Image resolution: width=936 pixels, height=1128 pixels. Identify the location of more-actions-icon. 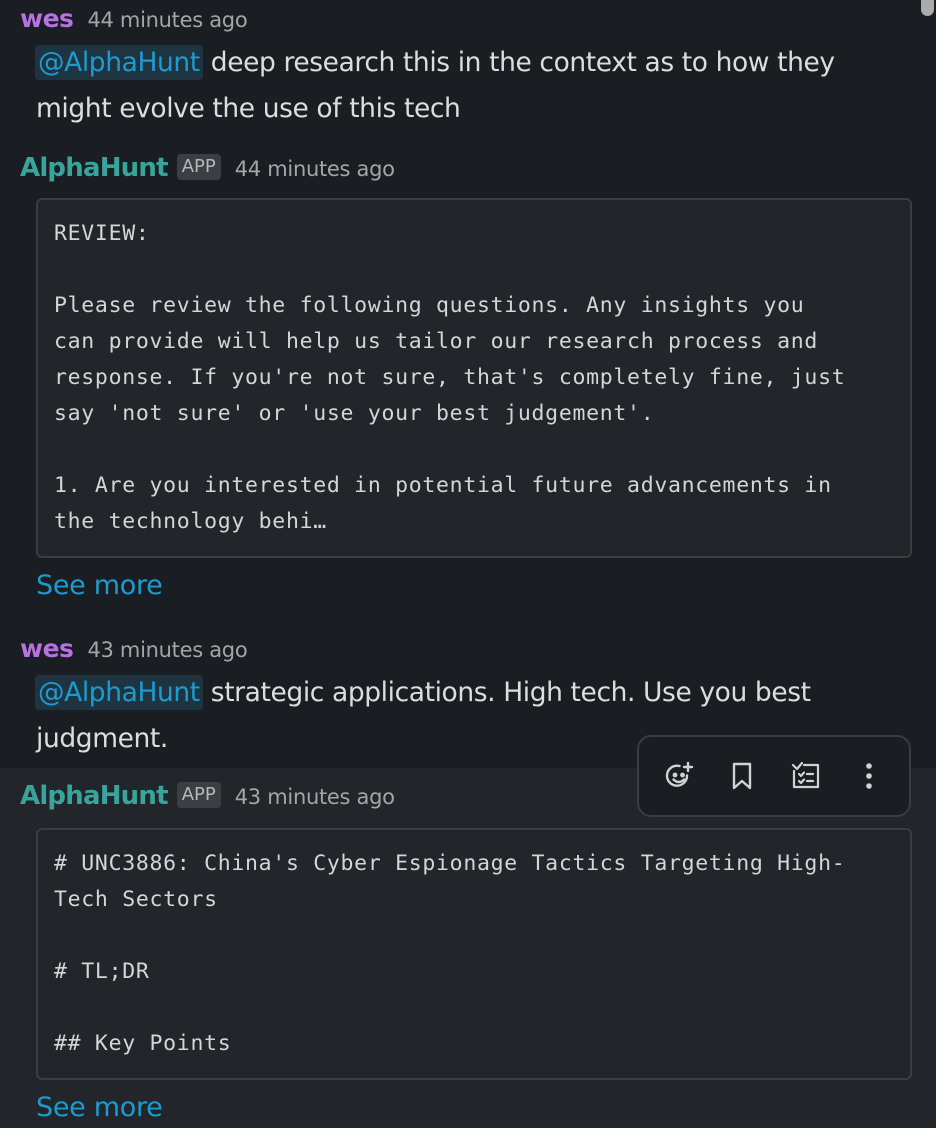
(869, 776).